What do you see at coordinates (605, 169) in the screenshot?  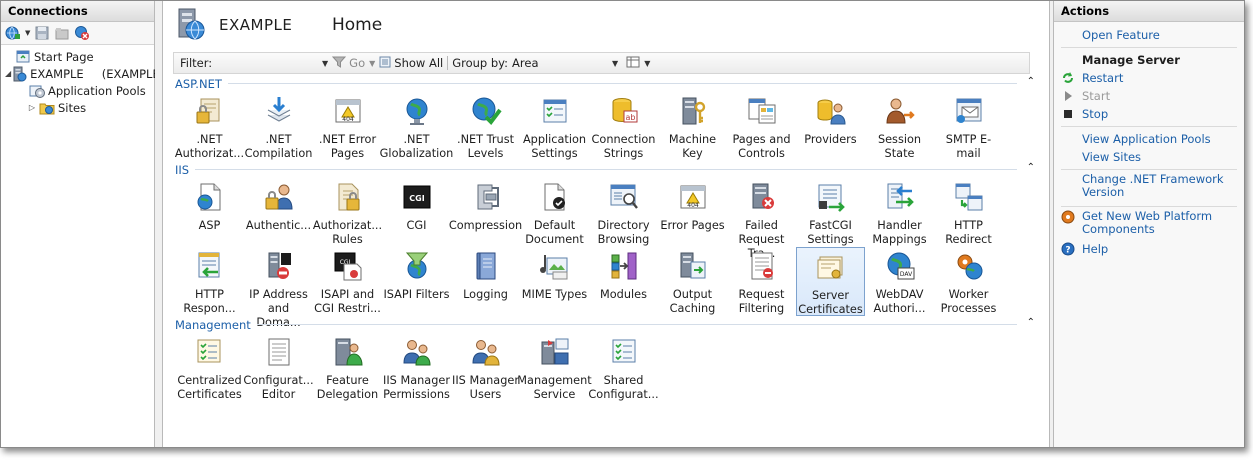 I see `group-header-1: IIS ⌃` at bounding box center [605, 169].